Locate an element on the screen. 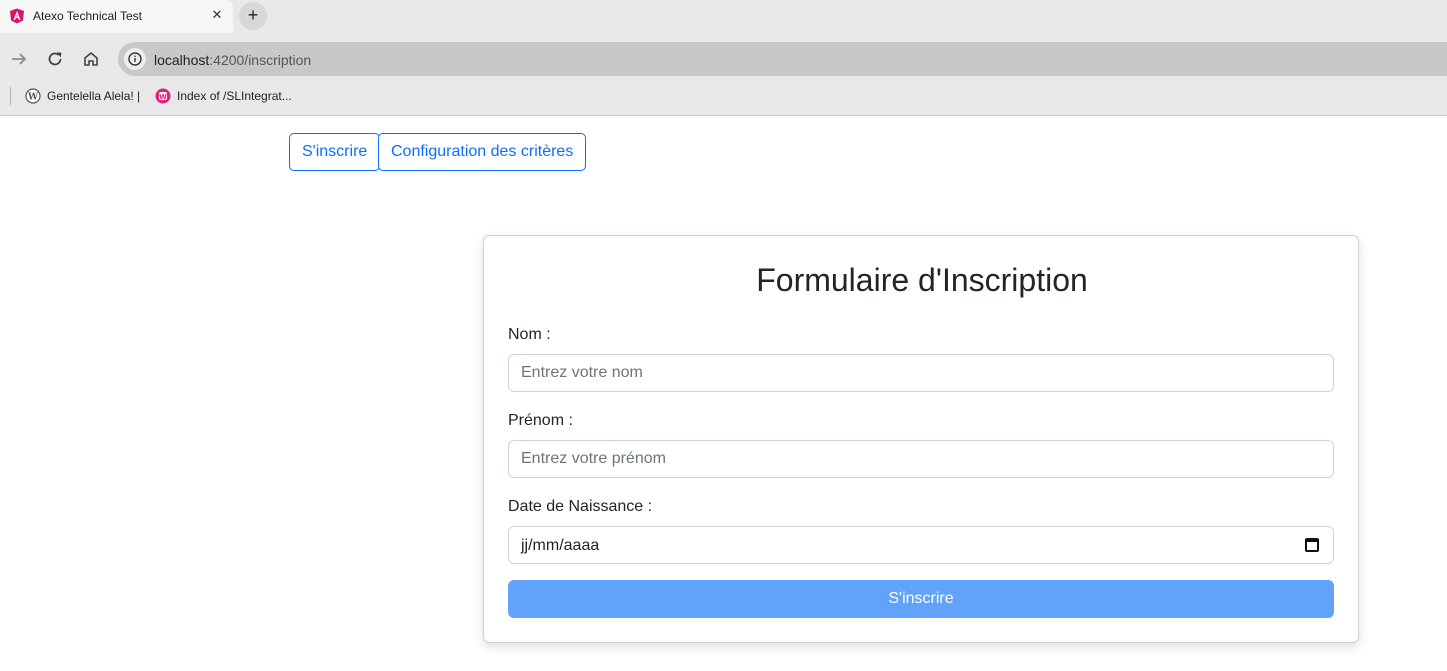 The width and height of the screenshot is (1447, 671). date-label: Date de Naissance : is located at coordinates (580, 506).